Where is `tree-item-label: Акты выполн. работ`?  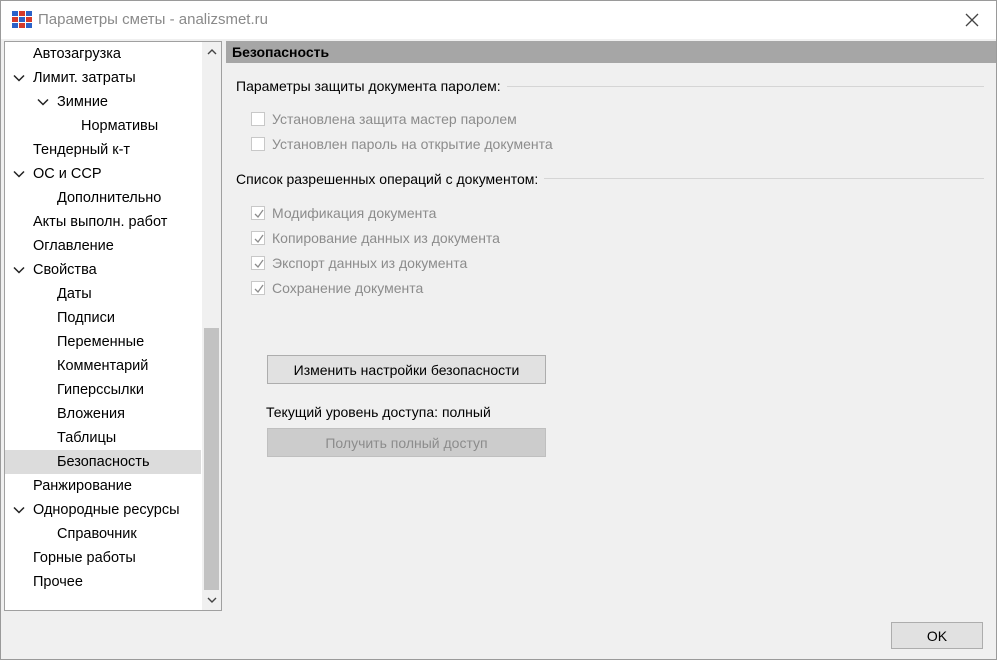 tree-item-label: Акты выполн. работ is located at coordinates (100, 222).